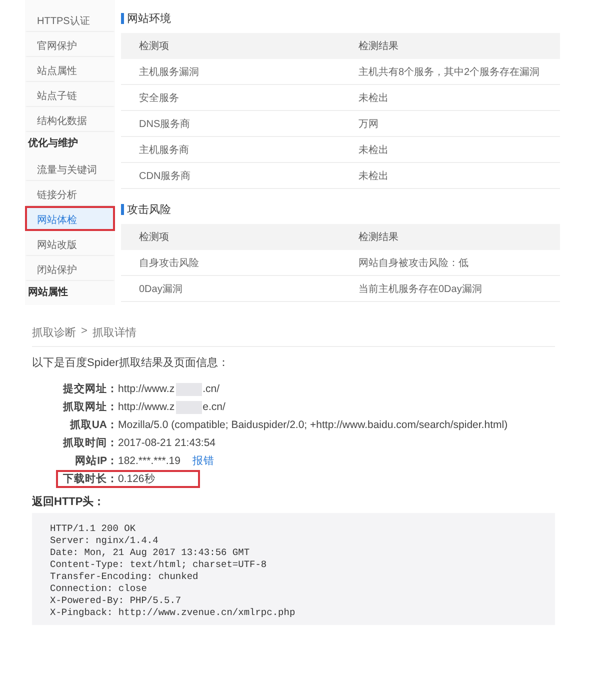  Describe the element at coordinates (114, 333) in the screenshot. I see `breadcrumb-item: 抓取详情` at that location.